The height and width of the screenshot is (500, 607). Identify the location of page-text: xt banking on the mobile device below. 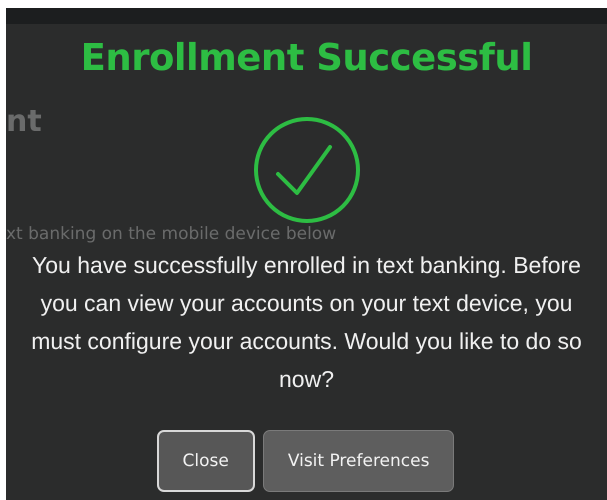
(172, 234).